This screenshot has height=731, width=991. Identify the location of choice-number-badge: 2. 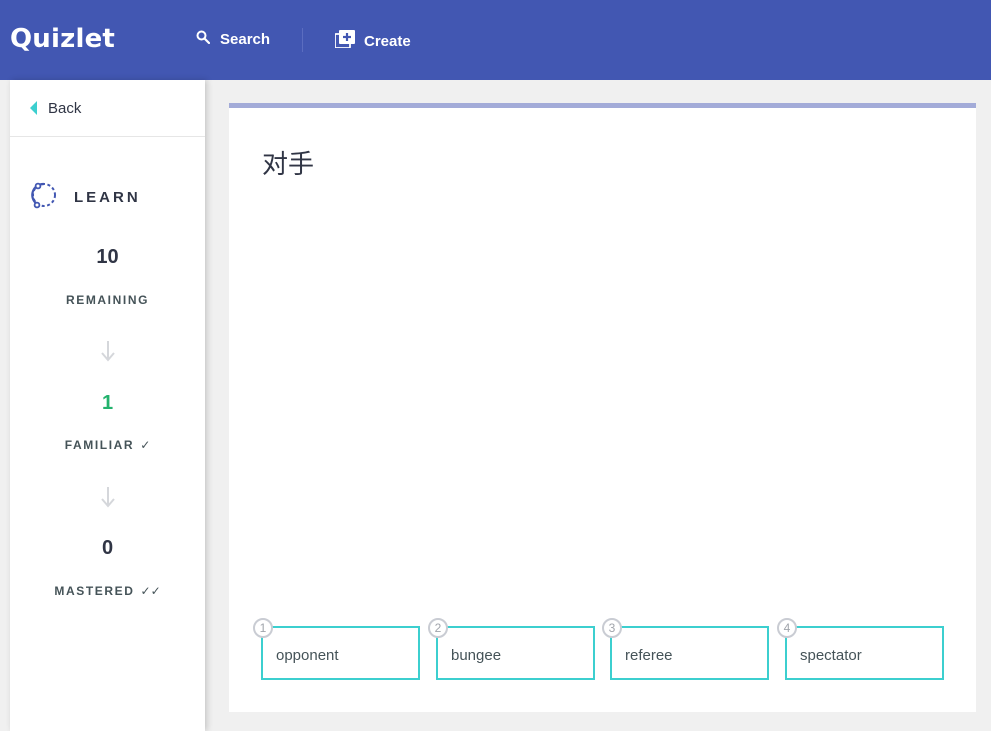
(438, 628).